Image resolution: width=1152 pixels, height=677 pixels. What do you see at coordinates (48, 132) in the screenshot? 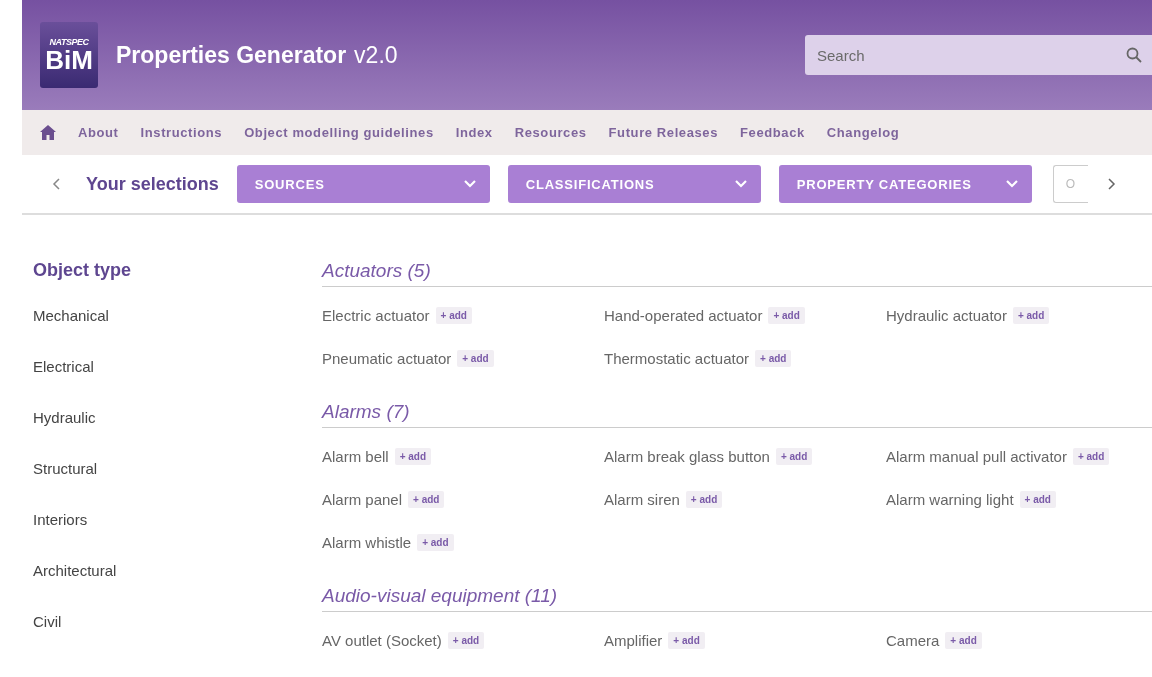
I see `home-icon` at bounding box center [48, 132].